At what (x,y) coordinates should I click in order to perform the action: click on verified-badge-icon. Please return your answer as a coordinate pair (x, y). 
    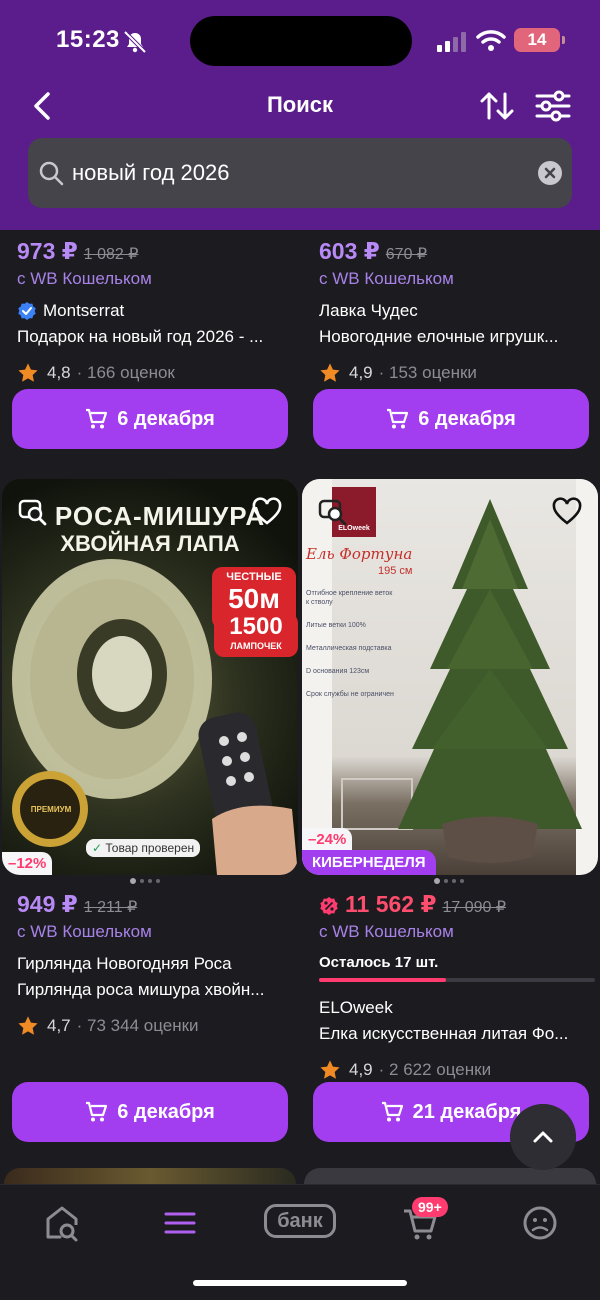
    Looking at the image, I should click on (27, 311).